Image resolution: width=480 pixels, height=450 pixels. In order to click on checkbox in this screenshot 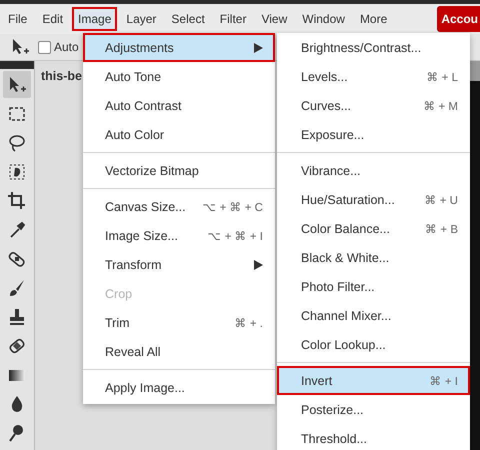, I will do `click(44, 47)`.